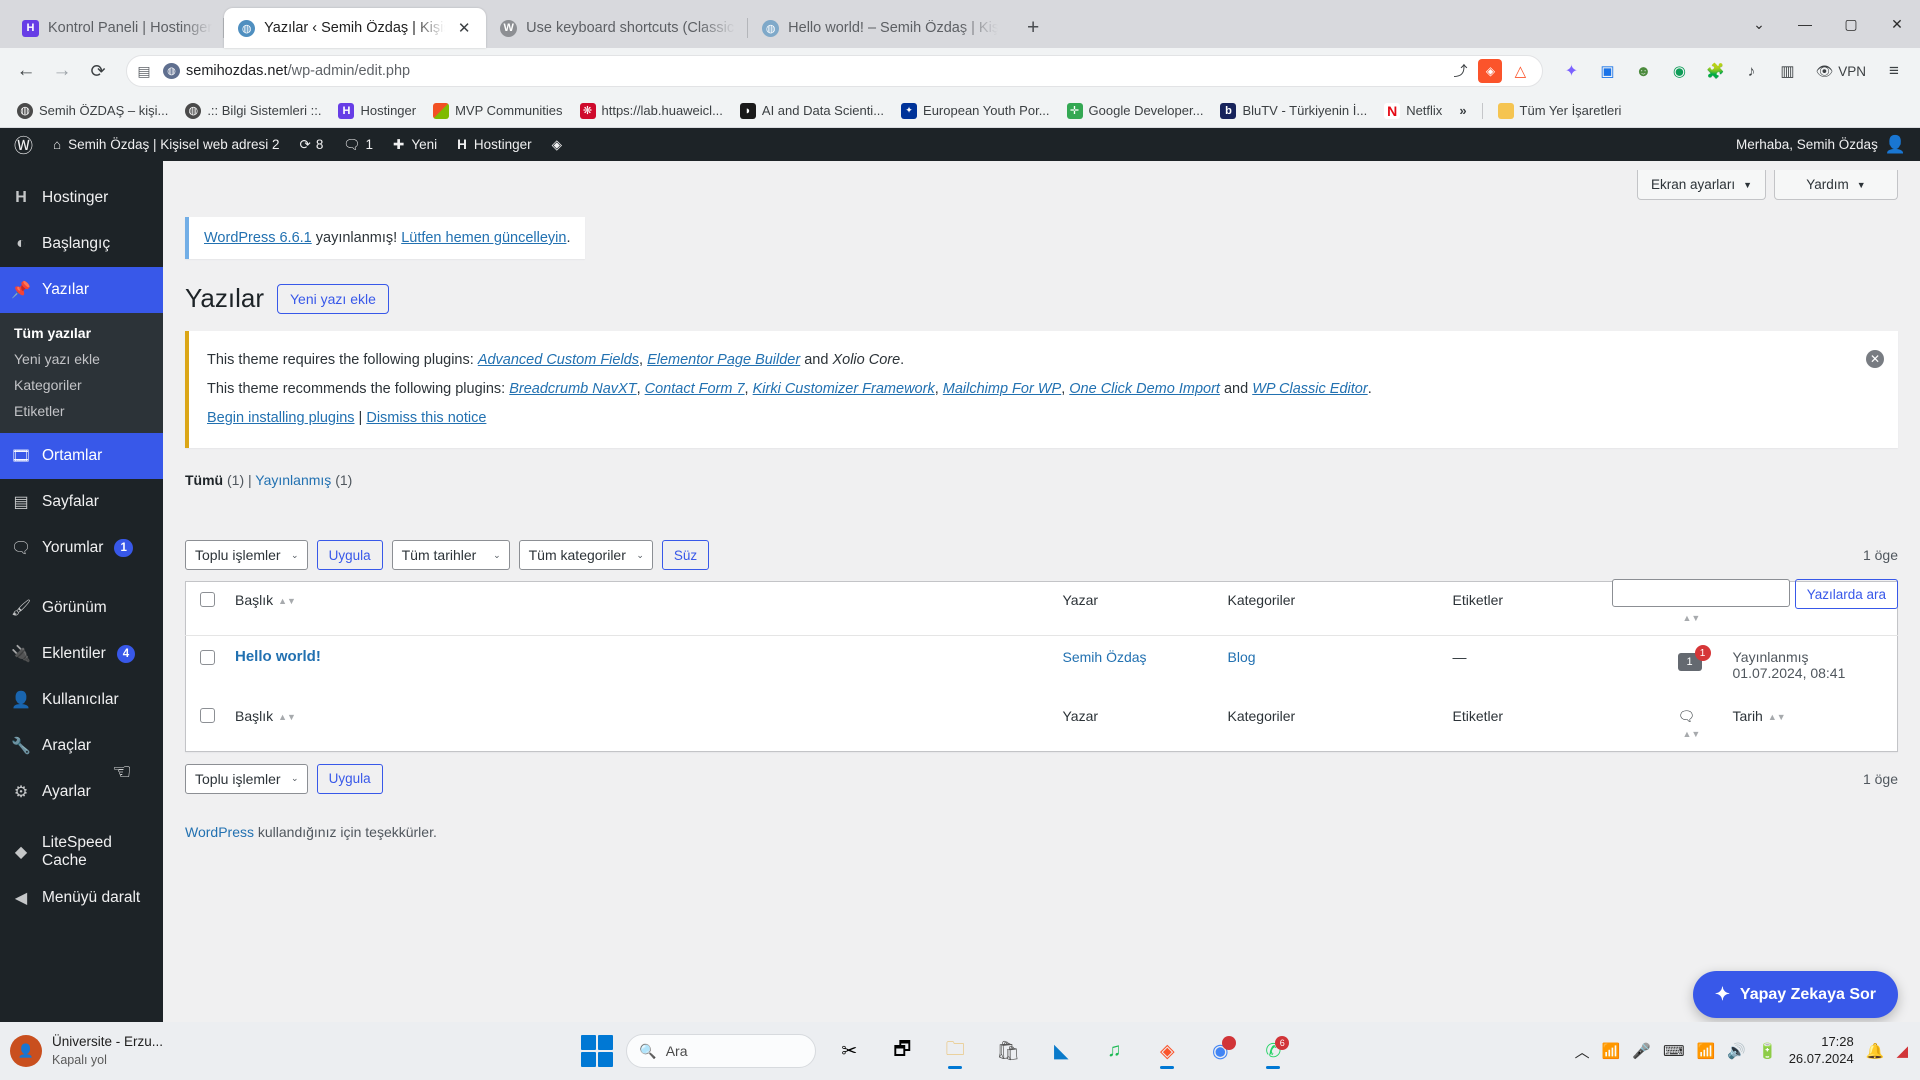 This screenshot has height=1080, width=1920. Describe the element at coordinates (1114, 1051) in the screenshot. I see `spotify-icon: ♫` at that location.